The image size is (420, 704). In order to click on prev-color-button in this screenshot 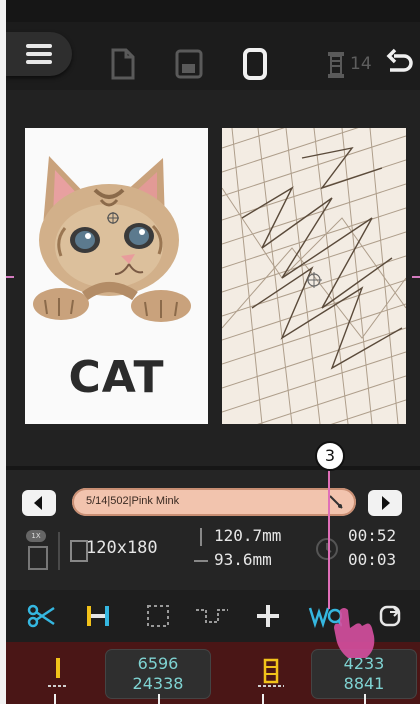, I will do `click(39, 503)`.